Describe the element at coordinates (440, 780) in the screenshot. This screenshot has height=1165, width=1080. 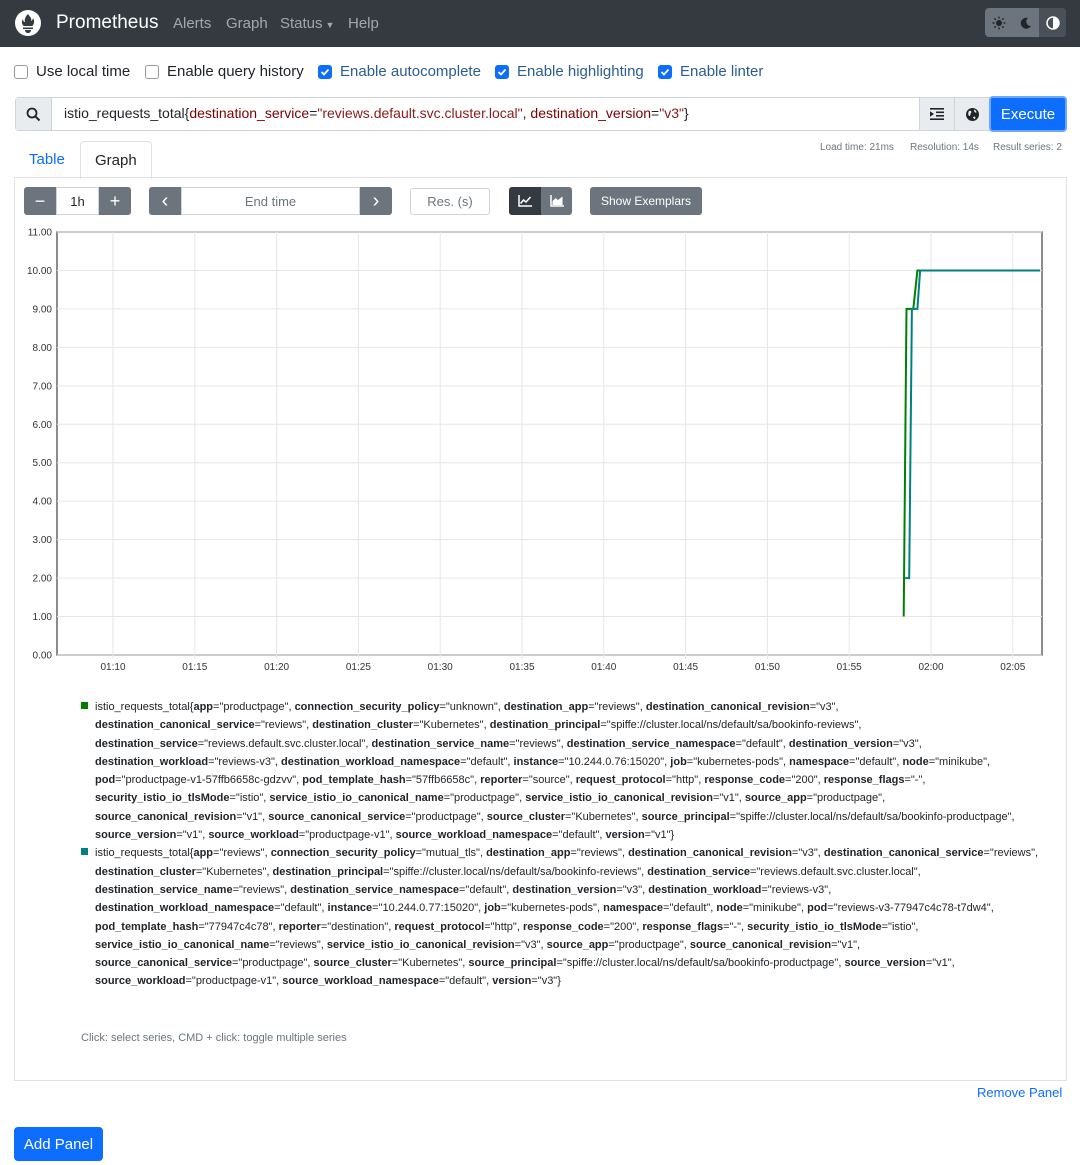
I see `legend-label-value: ="57ffb6658c"` at that location.